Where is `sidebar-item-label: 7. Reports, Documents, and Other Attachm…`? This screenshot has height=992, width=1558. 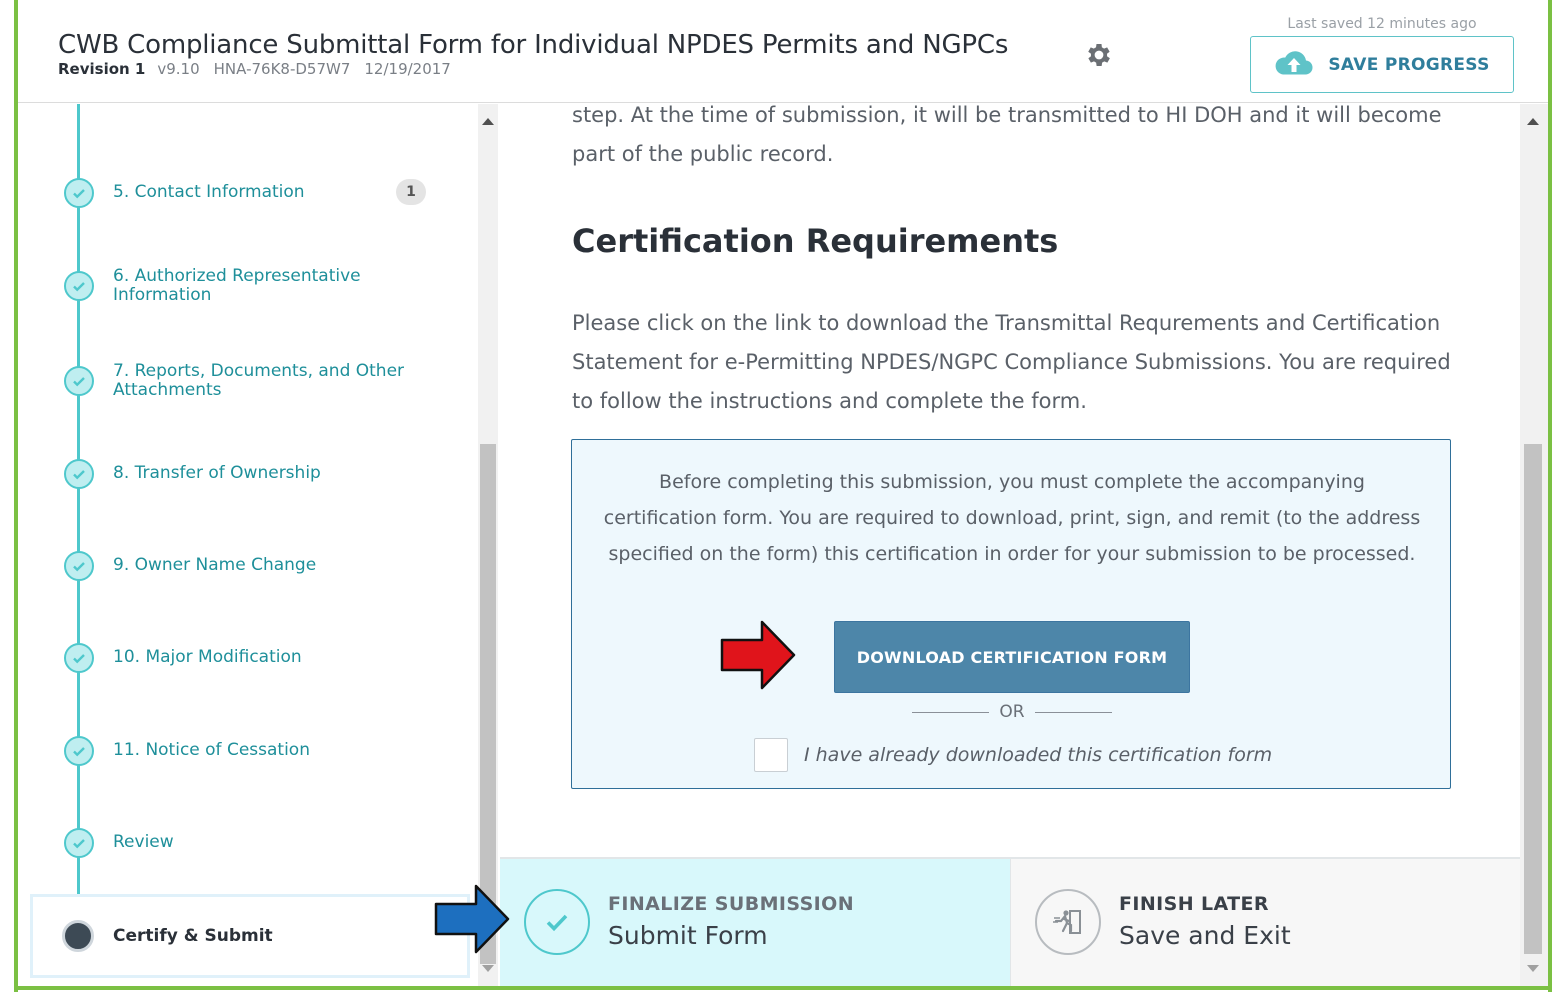 sidebar-item-label: 7. Reports, Documents, and Other Attachm… is located at coordinates (259, 380).